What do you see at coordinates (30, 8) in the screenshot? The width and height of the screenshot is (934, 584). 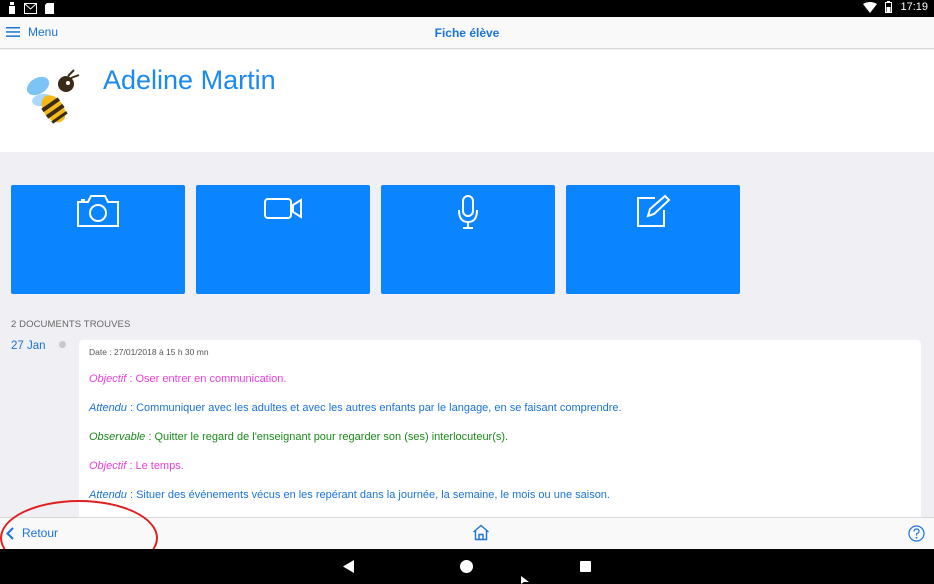 I see `mail-icon` at bounding box center [30, 8].